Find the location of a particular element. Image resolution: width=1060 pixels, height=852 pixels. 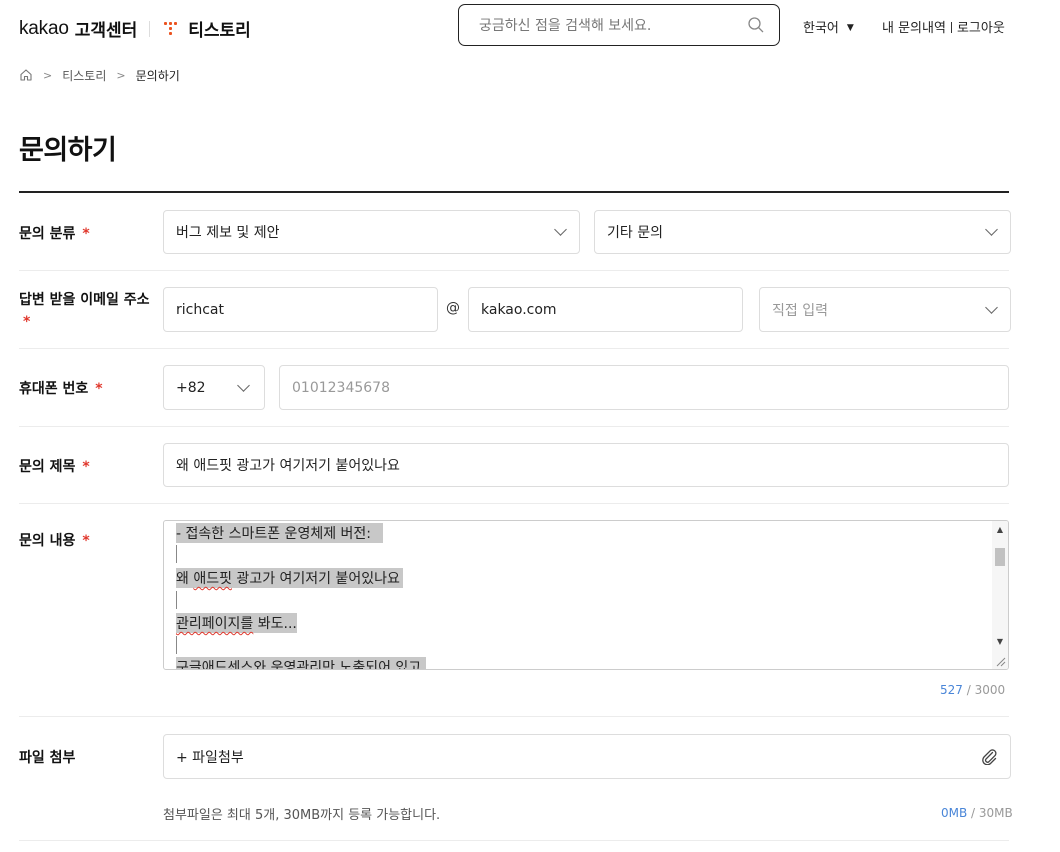

content-line: - 접속한 스마트폰 운영체제 버전: is located at coordinates (279, 533).